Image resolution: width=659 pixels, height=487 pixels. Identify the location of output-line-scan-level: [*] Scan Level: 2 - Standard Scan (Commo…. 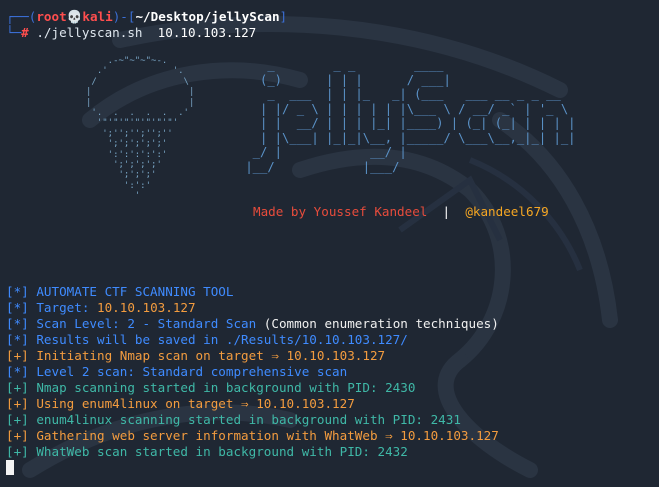
(252, 324).